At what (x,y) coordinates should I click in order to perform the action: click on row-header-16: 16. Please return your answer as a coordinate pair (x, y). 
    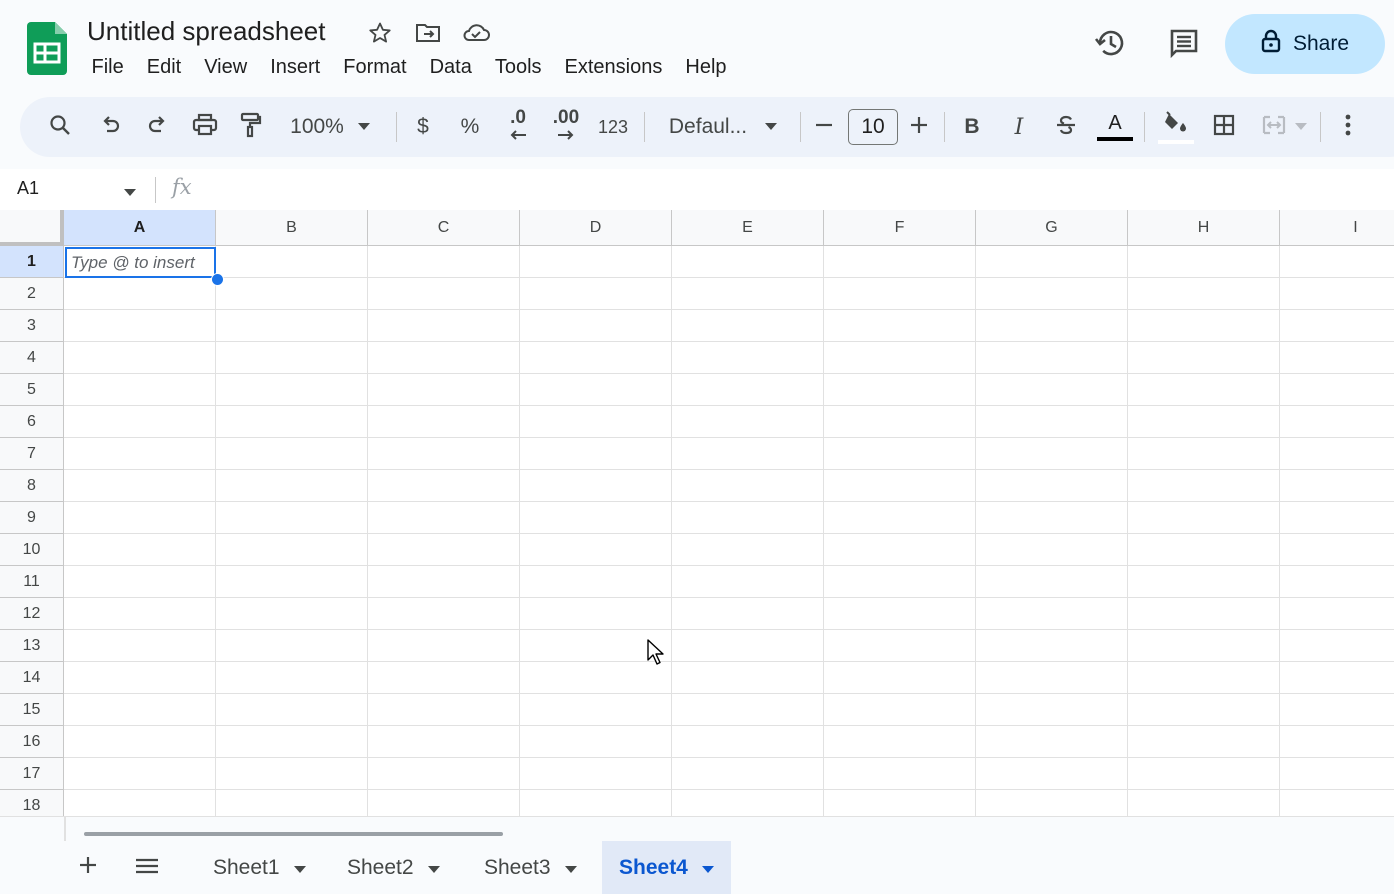
    Looking at the image, I should click on (32, 742).